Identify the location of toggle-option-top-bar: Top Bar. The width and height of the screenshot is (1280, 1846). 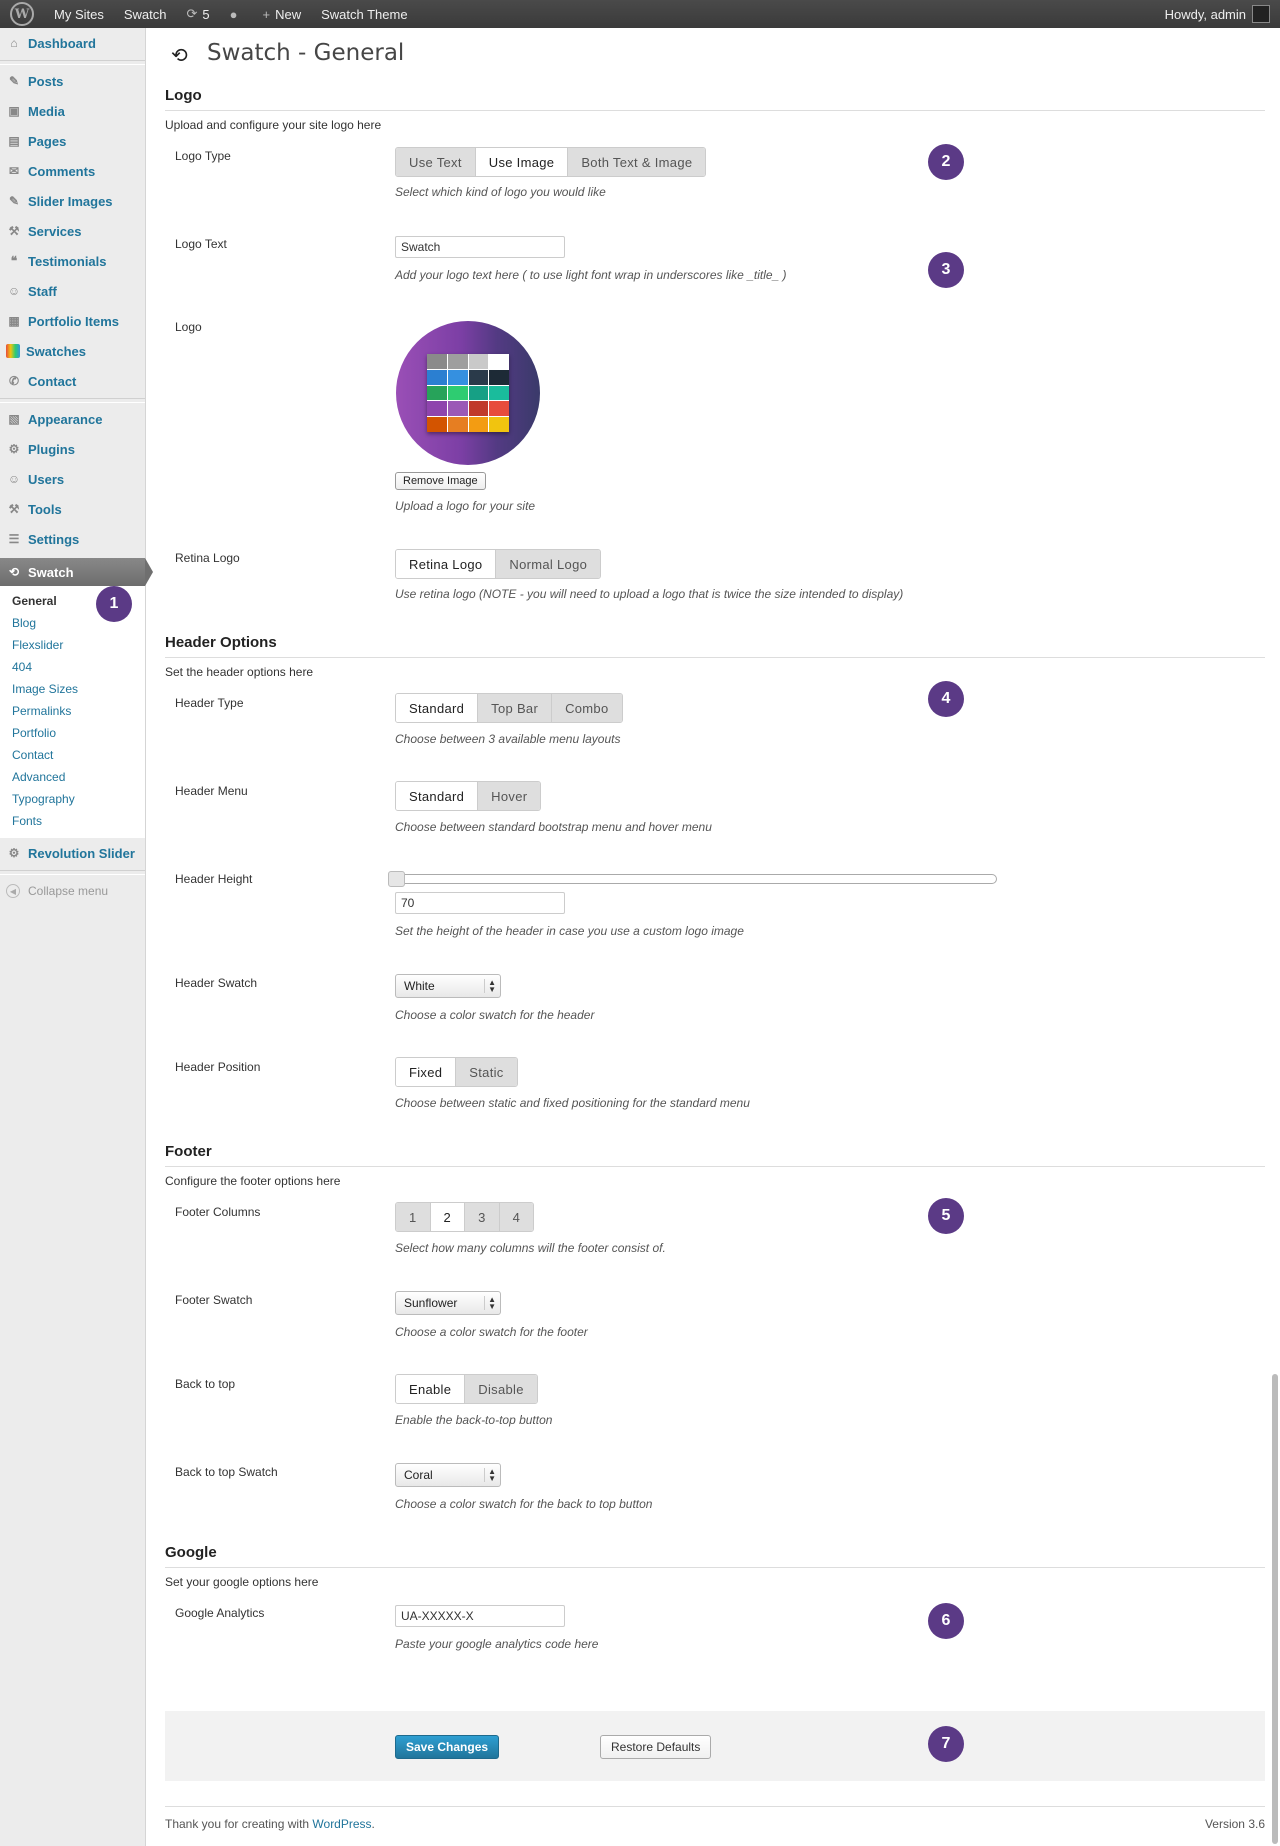
(515, 708).